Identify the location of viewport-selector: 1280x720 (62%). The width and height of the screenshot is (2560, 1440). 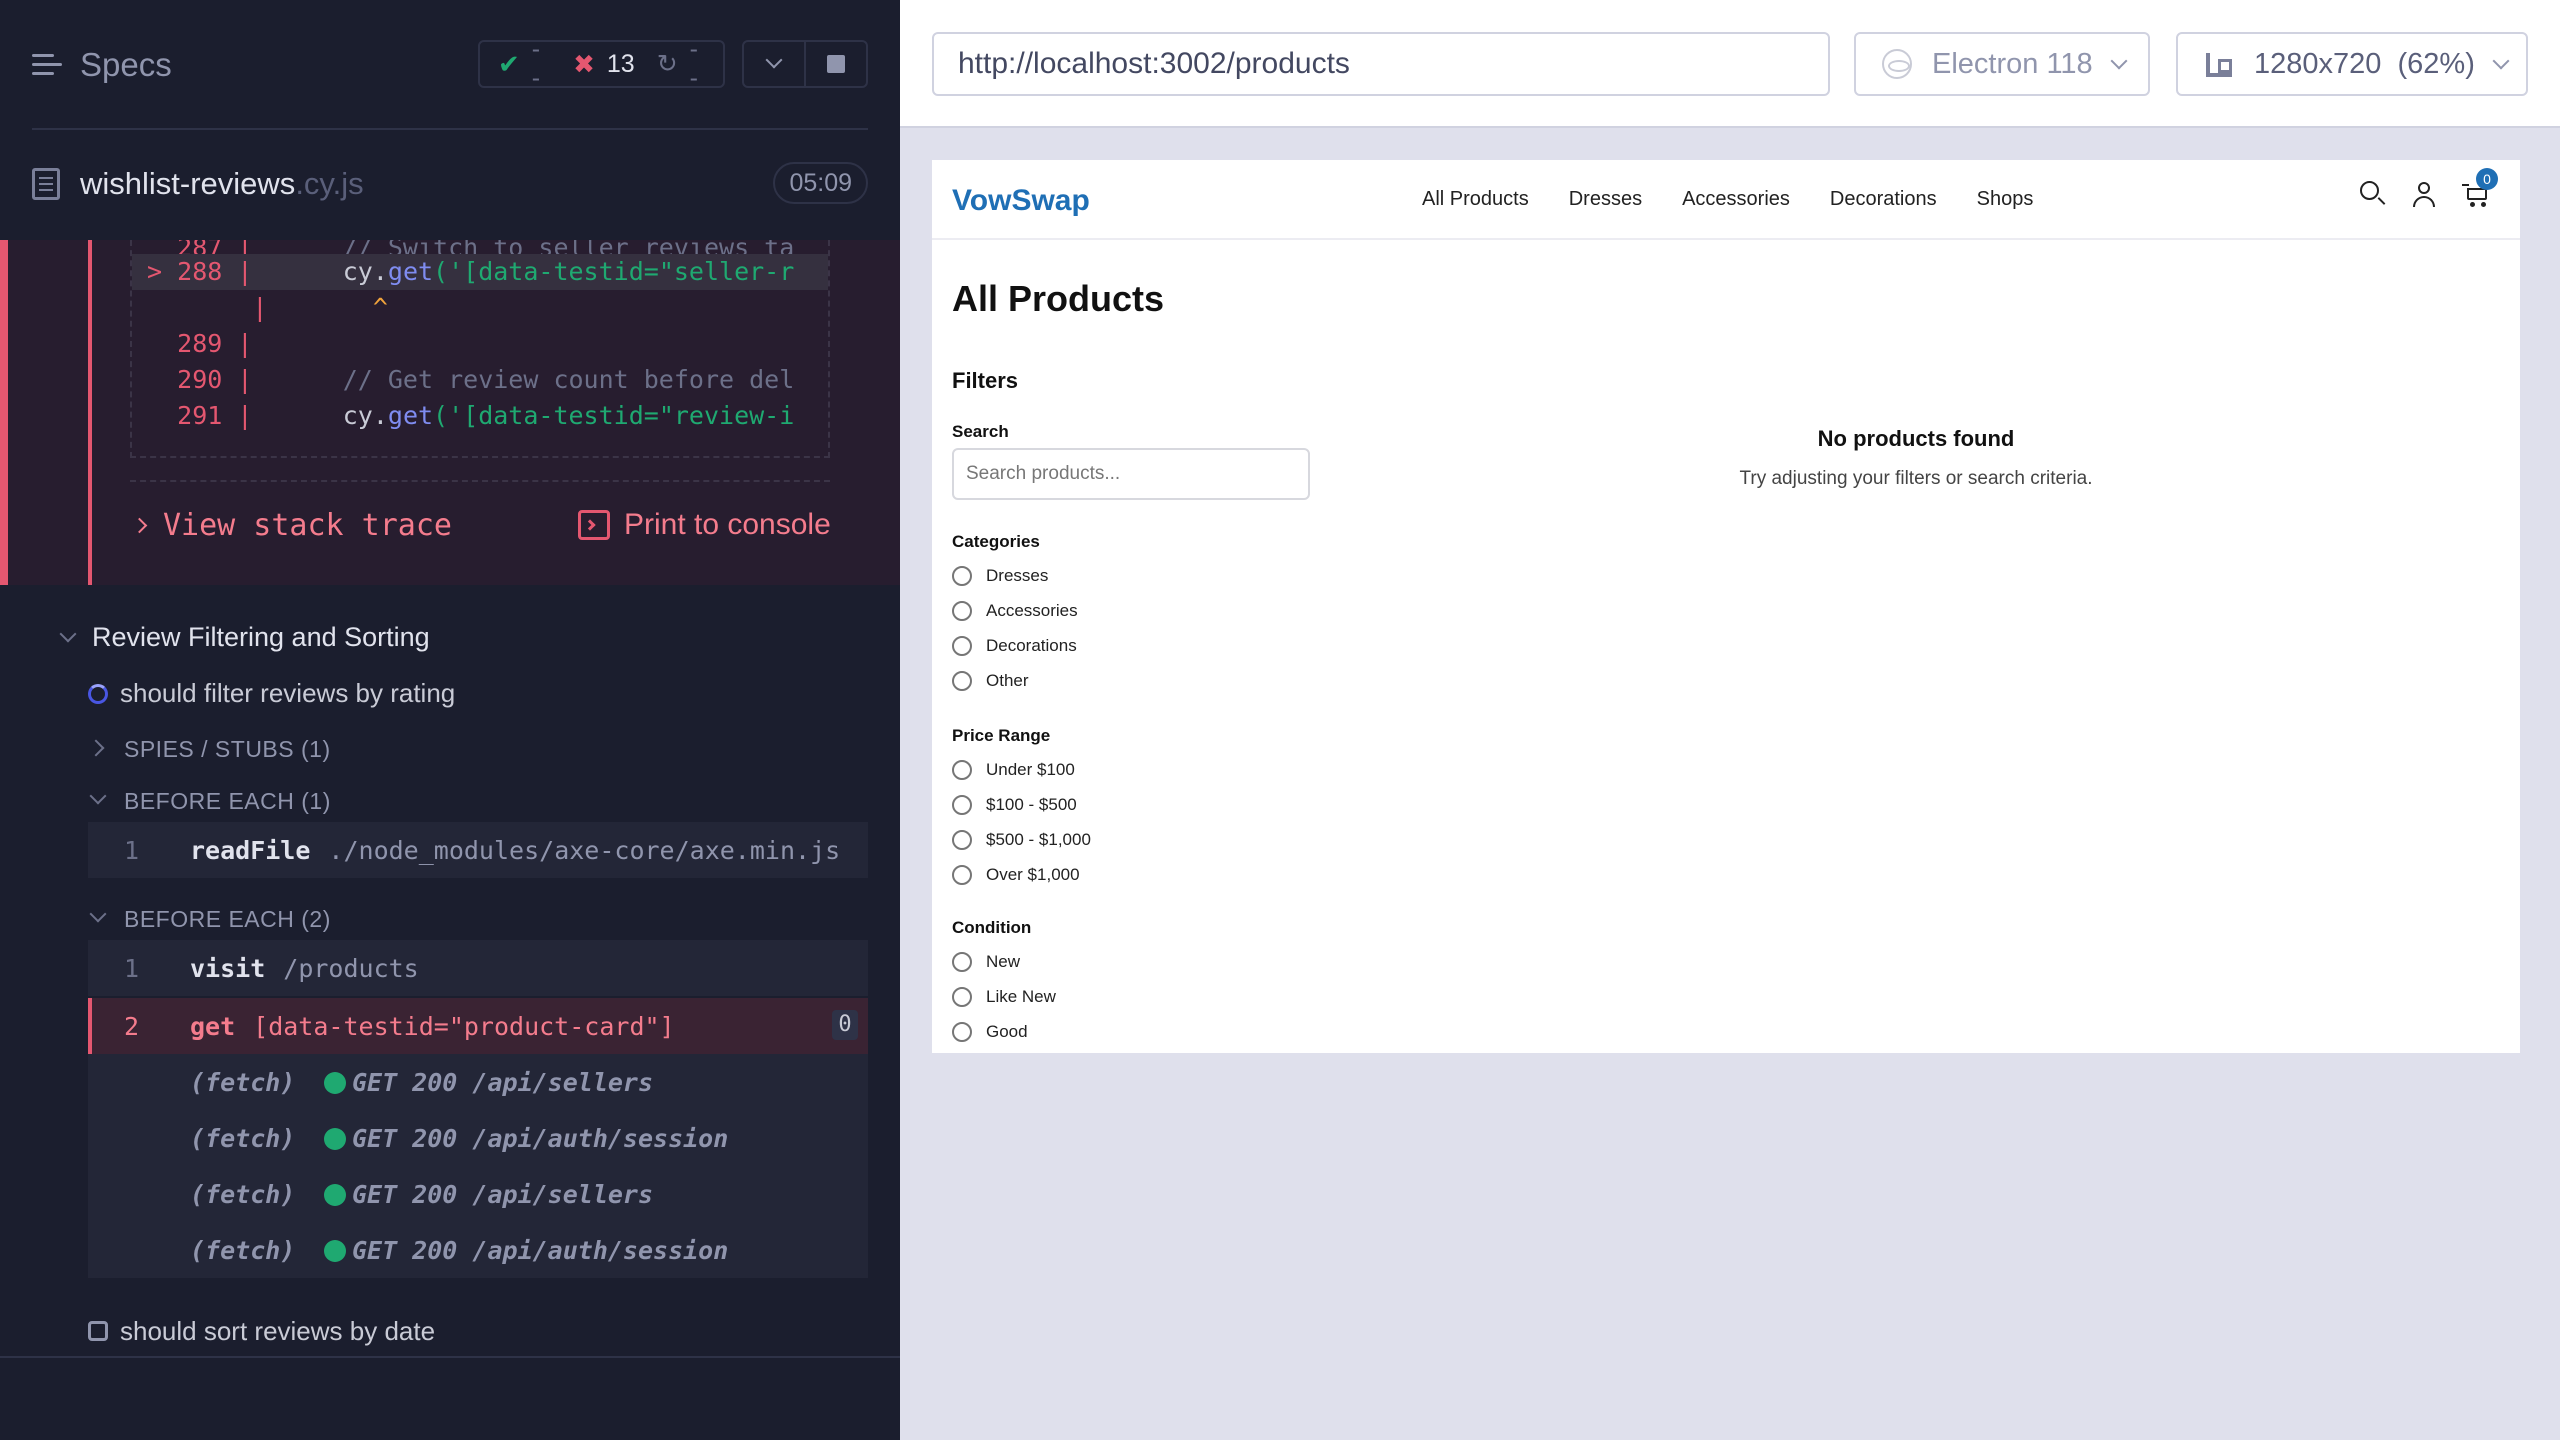
(2352, 64).